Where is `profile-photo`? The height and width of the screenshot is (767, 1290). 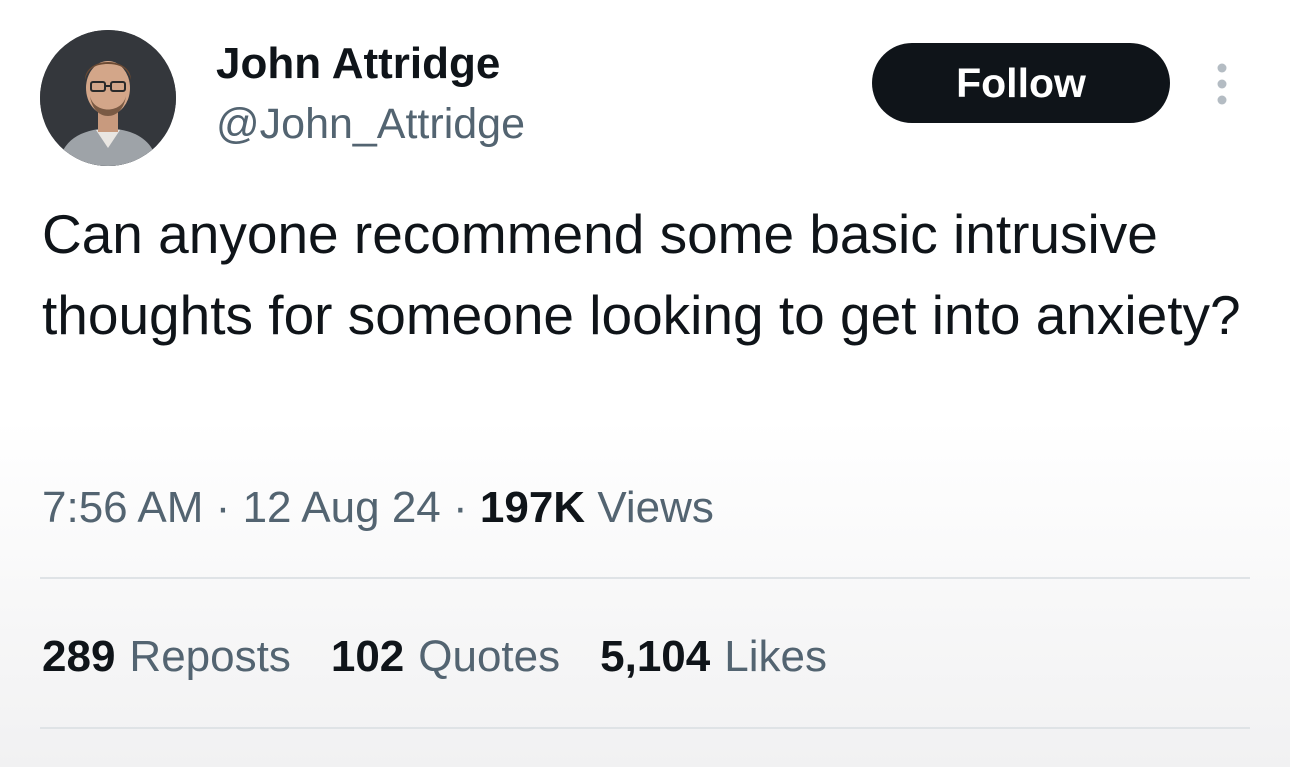 profile-photo is located at coordinates (108, 98).